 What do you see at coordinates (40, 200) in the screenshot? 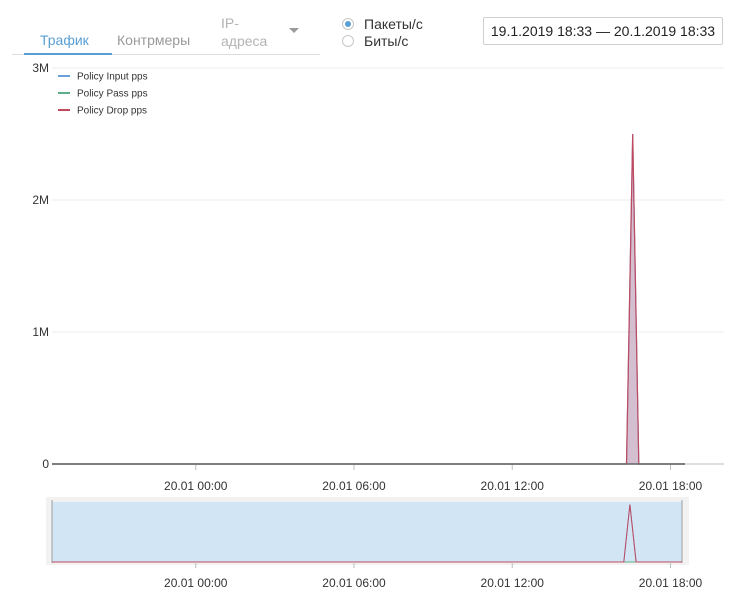
I see `y-tick-label: 2M` at bounding box center [40, 200].